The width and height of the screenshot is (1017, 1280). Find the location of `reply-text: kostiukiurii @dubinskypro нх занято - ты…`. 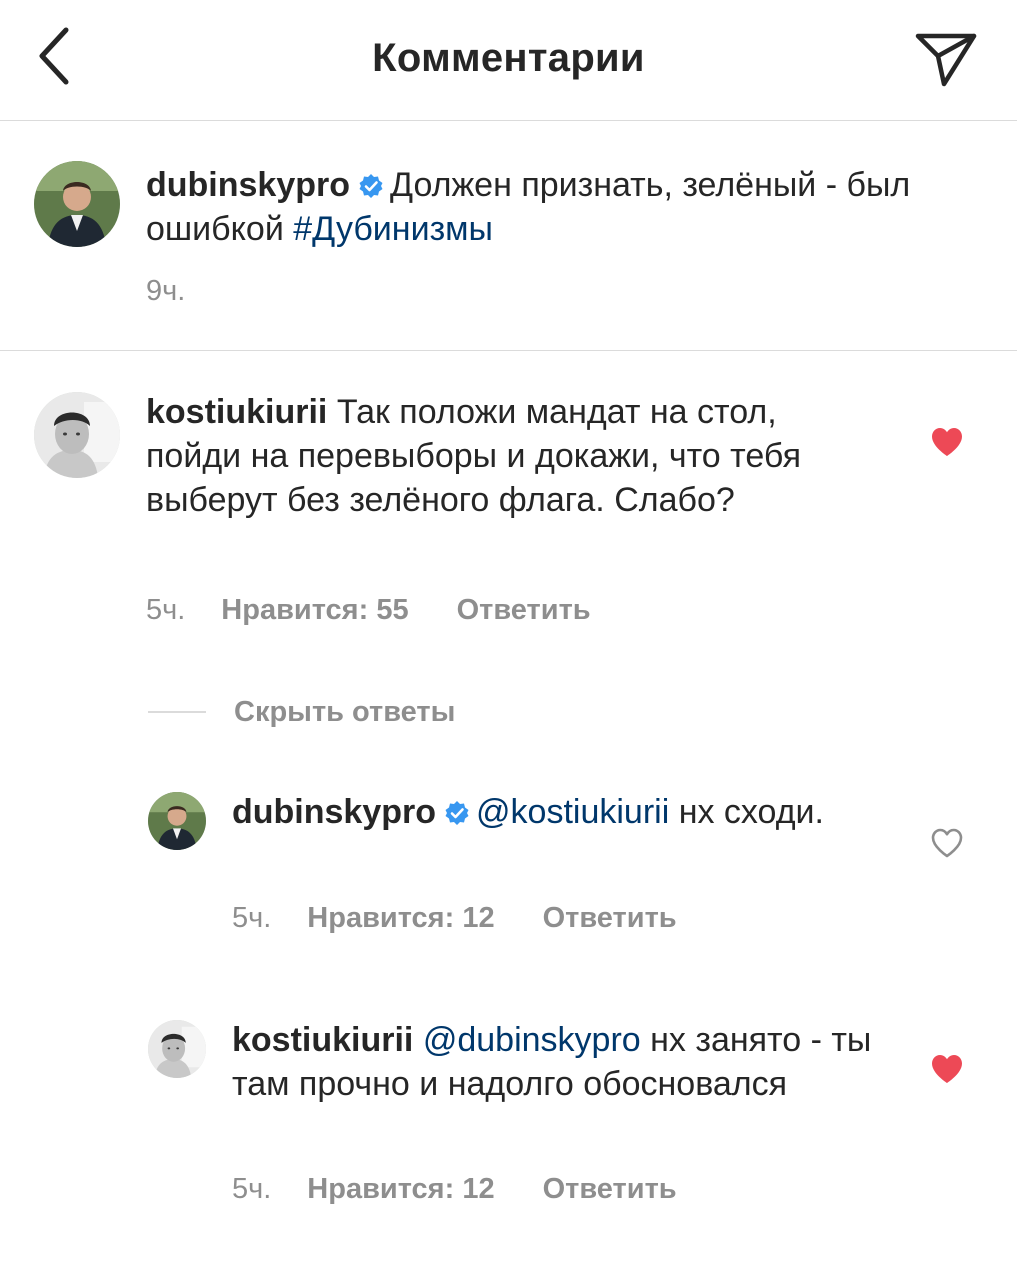

reply-text: kostiukiurii @dubinskypro нх занято - ты… is located at coordinates (557, 1062).